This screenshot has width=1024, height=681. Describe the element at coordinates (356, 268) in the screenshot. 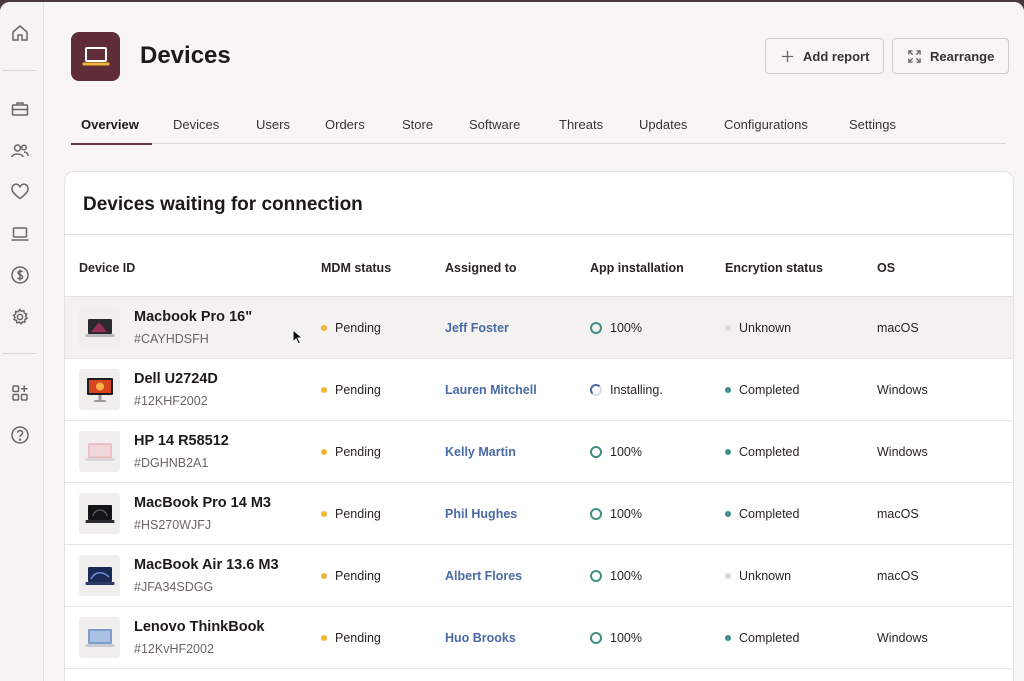

I see `column-header-mdm-status: MDM status` at that location.